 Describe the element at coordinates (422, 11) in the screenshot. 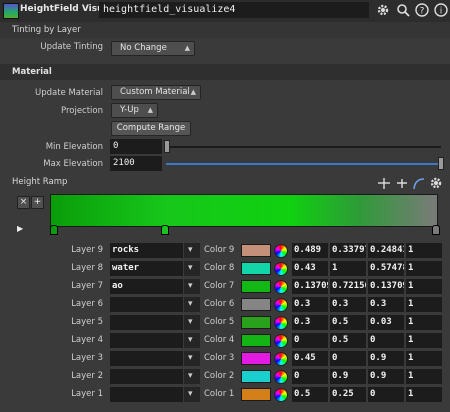

I see `help-icon: ?` at that location.